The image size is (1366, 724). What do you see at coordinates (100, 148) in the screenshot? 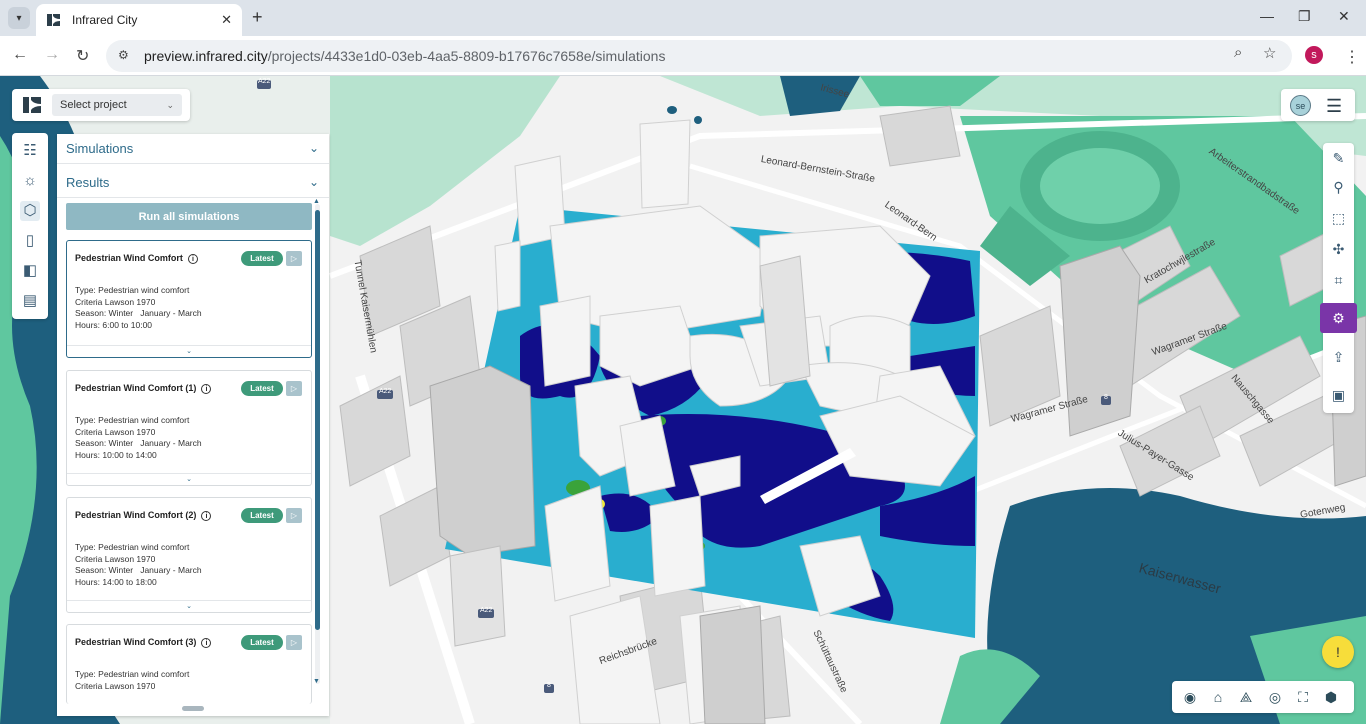
I see `simulations-header-label: Simulations` at bounding box center [100, 148].